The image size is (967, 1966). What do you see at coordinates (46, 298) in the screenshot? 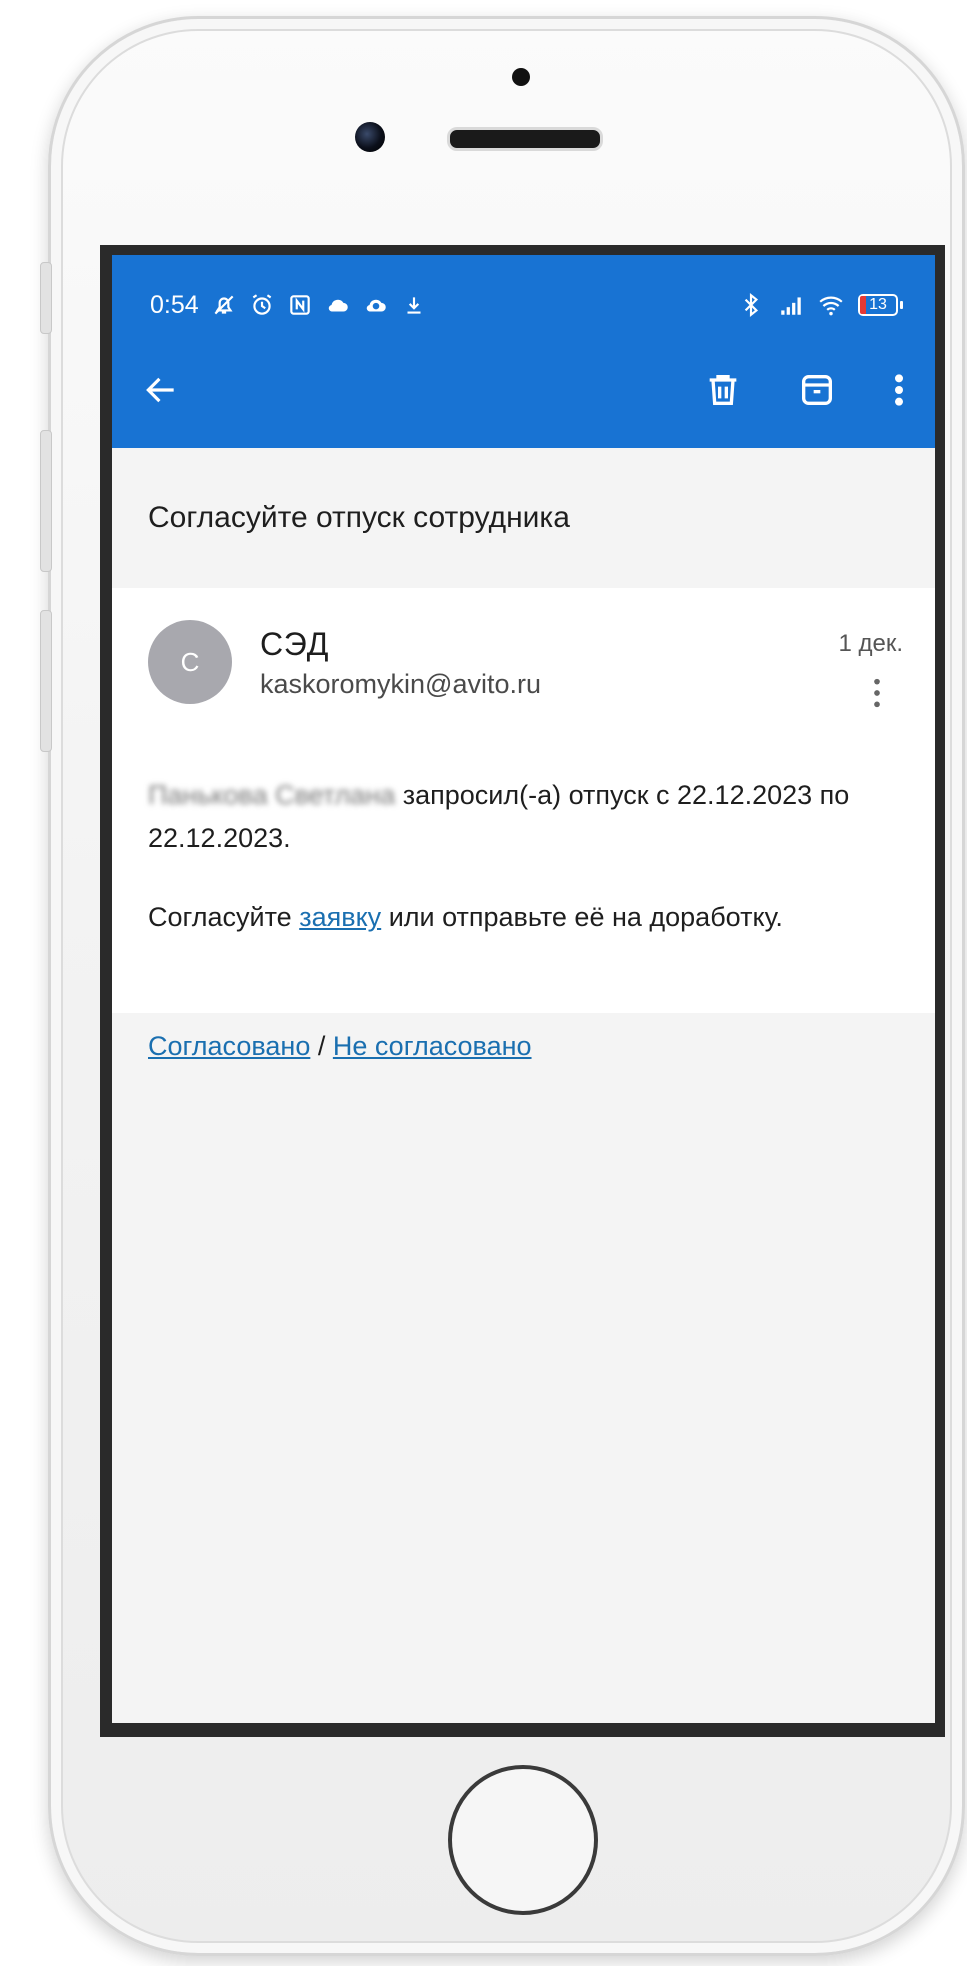
I see `mute-switch` at bounding box center [46, 298].